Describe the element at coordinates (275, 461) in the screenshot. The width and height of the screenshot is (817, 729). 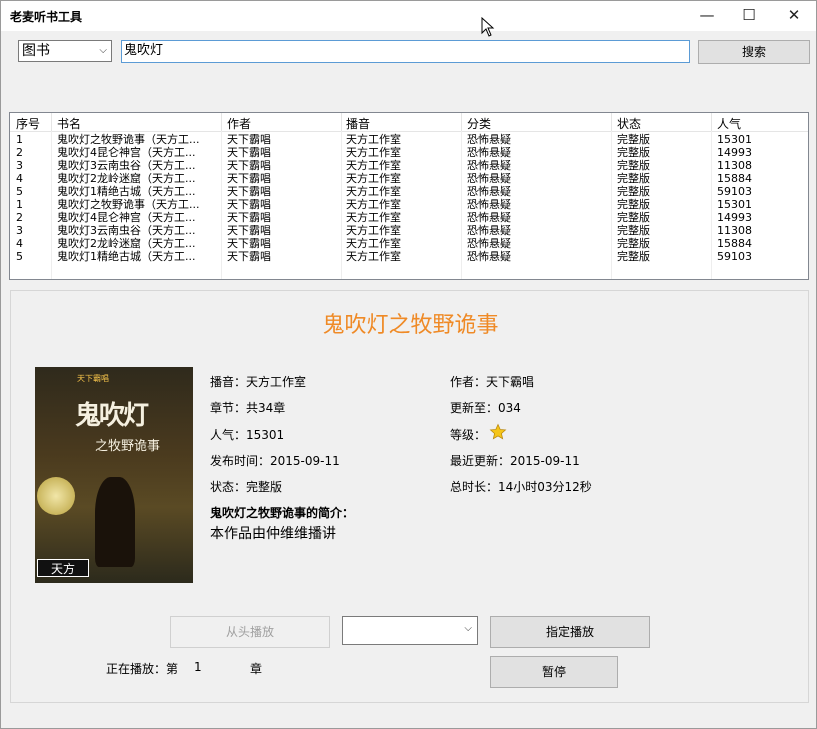
I see `published-info: 发布时间：2015-09-11` at that location.